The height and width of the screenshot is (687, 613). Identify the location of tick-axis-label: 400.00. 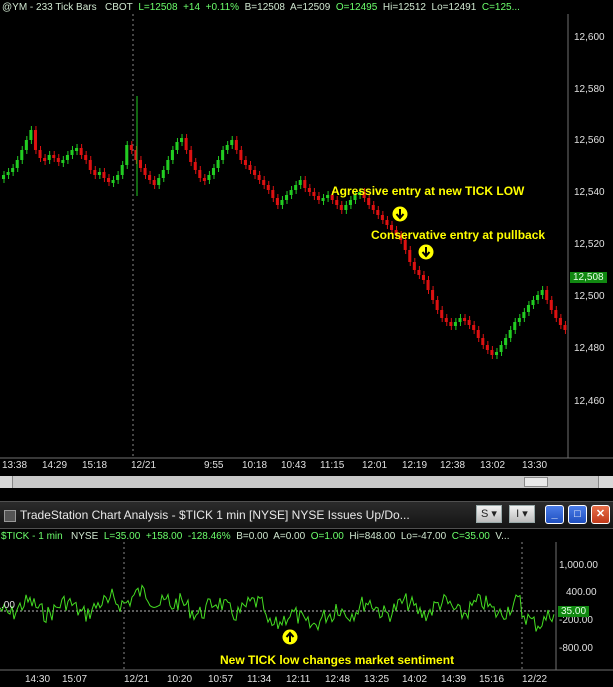
(581, 592).